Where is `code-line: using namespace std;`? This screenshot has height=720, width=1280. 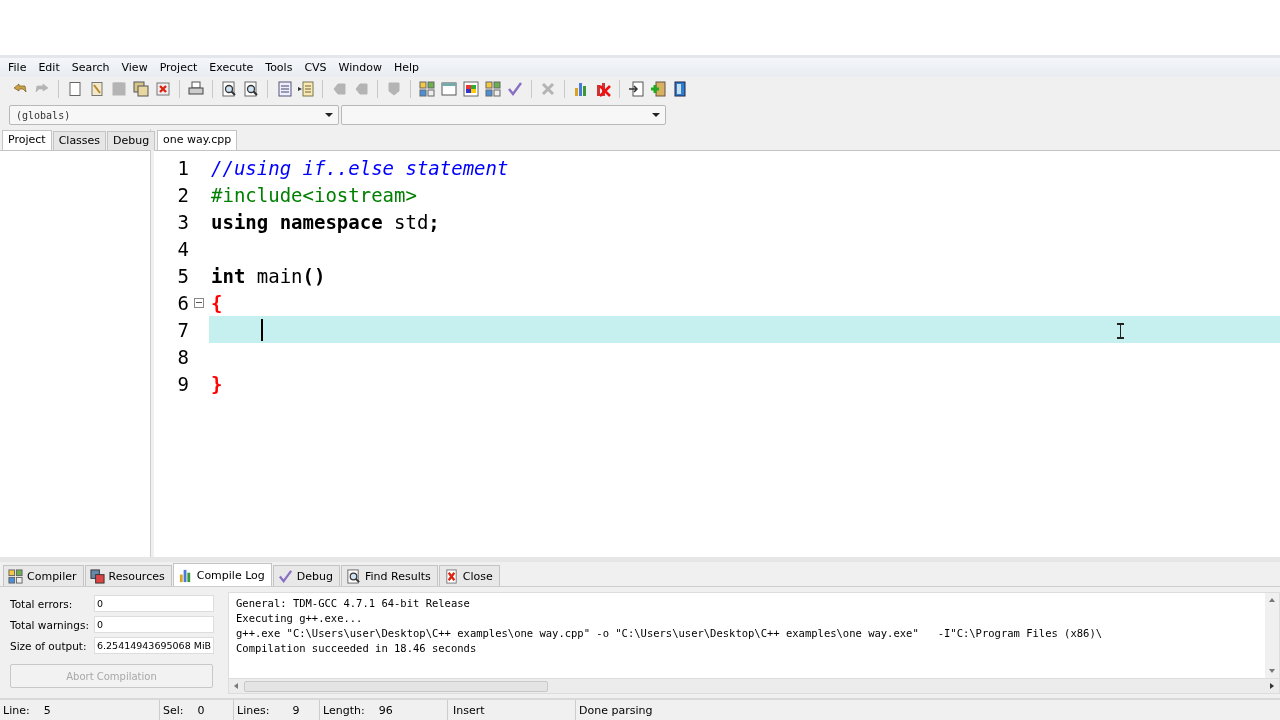 code-line: using namespace std; is located at coordinates (325, 221).